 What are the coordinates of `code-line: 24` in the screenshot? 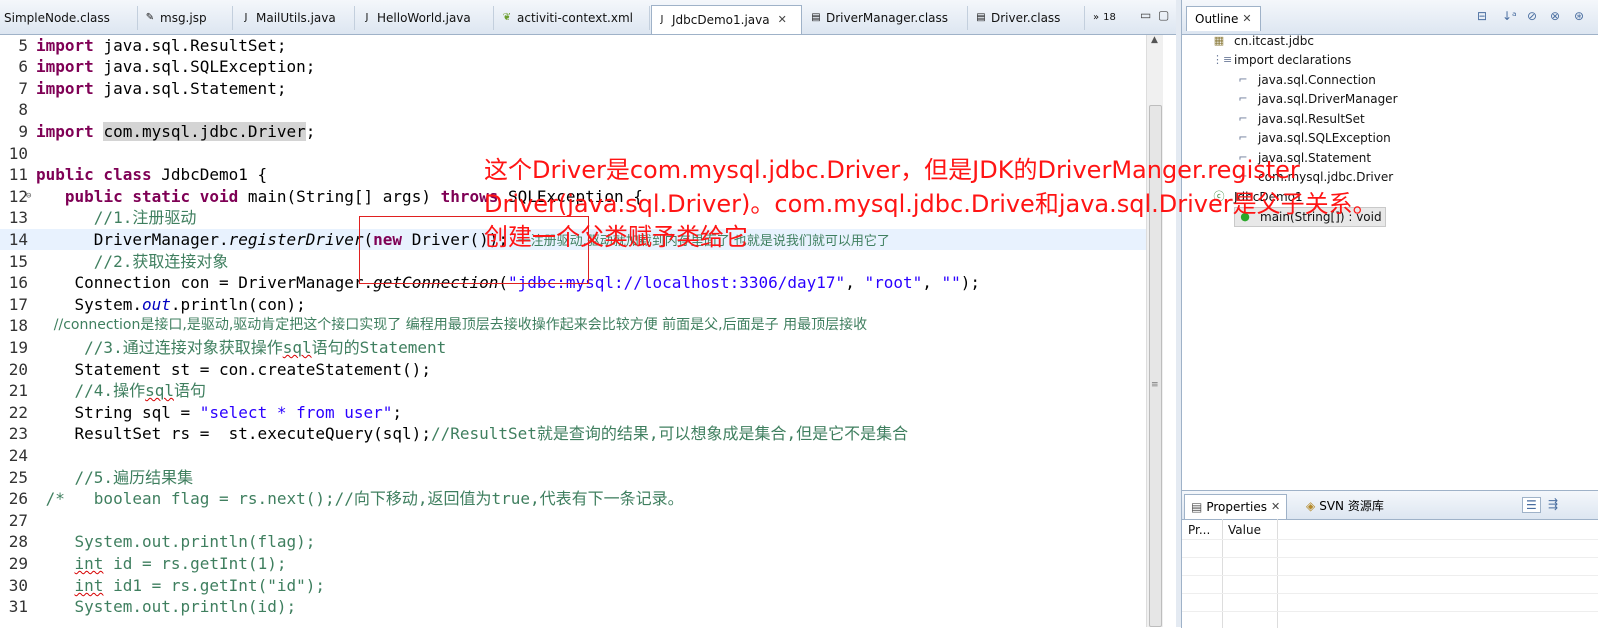 It's located at (573, 455).